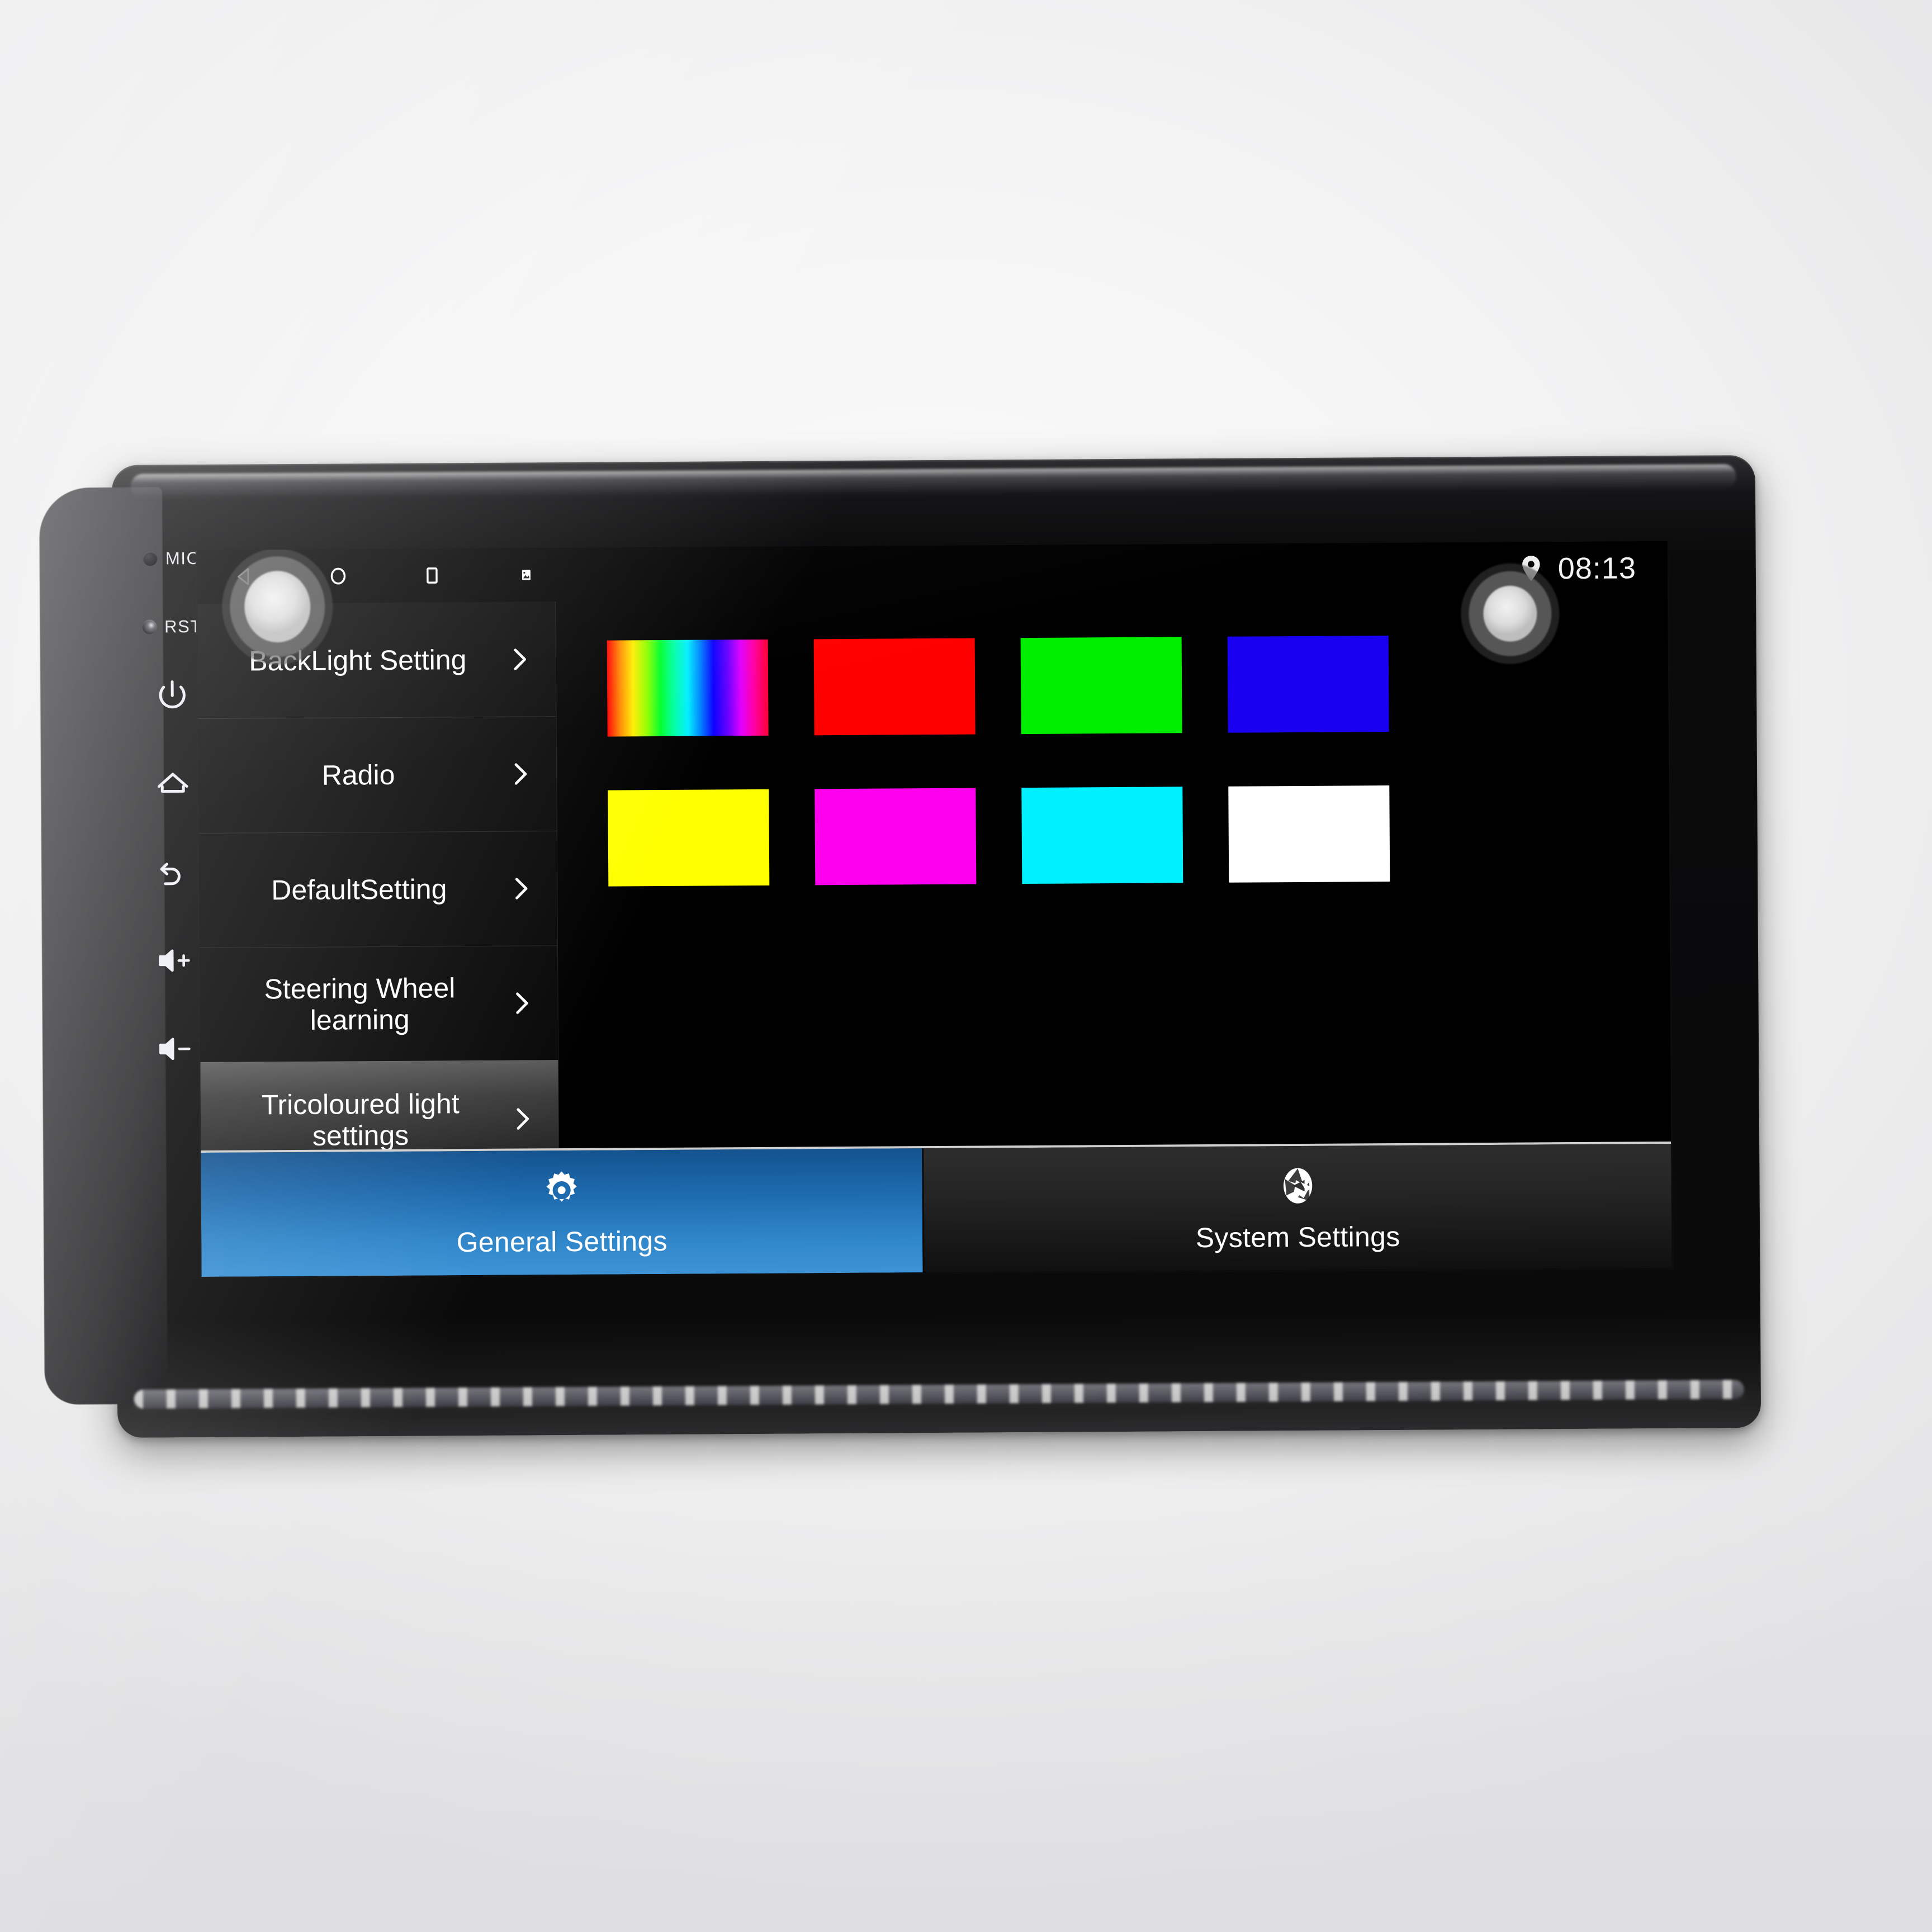  What do you see at coordinates (1101, 686) in the screenshot?
I see `colour-swatch-green` at bounding box center [1101, 686].